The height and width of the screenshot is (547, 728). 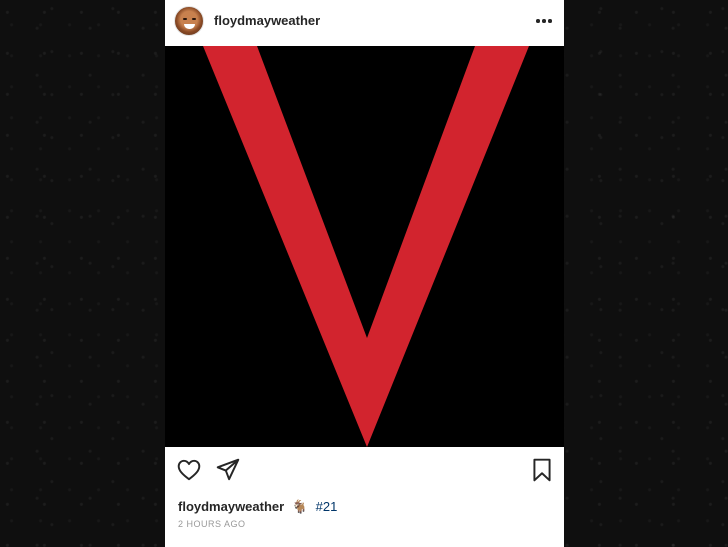 I want to click on avatar-eye-left, so click(x=185, y=19).